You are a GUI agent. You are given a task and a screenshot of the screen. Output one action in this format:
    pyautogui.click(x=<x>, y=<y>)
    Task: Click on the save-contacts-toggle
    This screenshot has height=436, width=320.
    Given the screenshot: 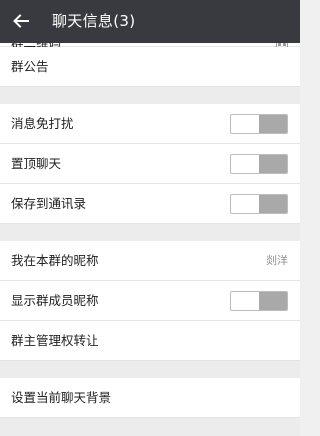 What is the action you would take?
    pyautogui.click(x=259, y=204)
    